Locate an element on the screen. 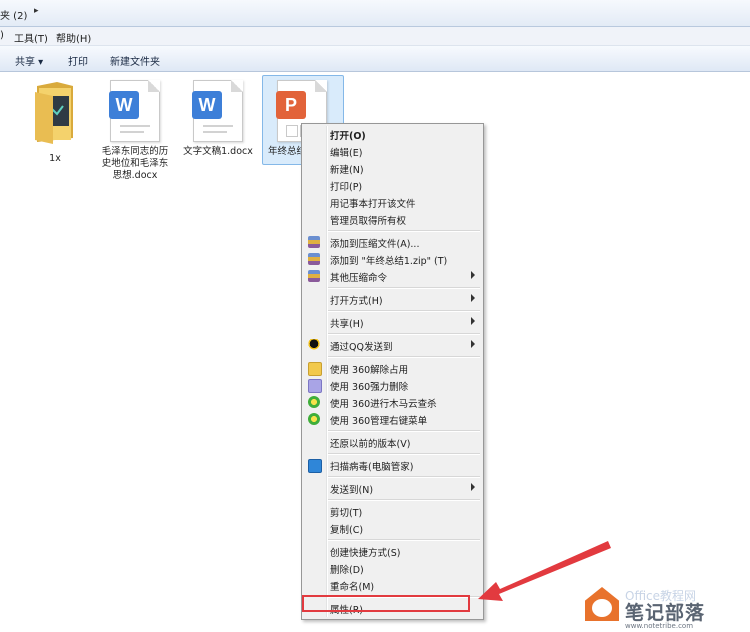  print-button: 打印 is located at coordinates (78, 60).